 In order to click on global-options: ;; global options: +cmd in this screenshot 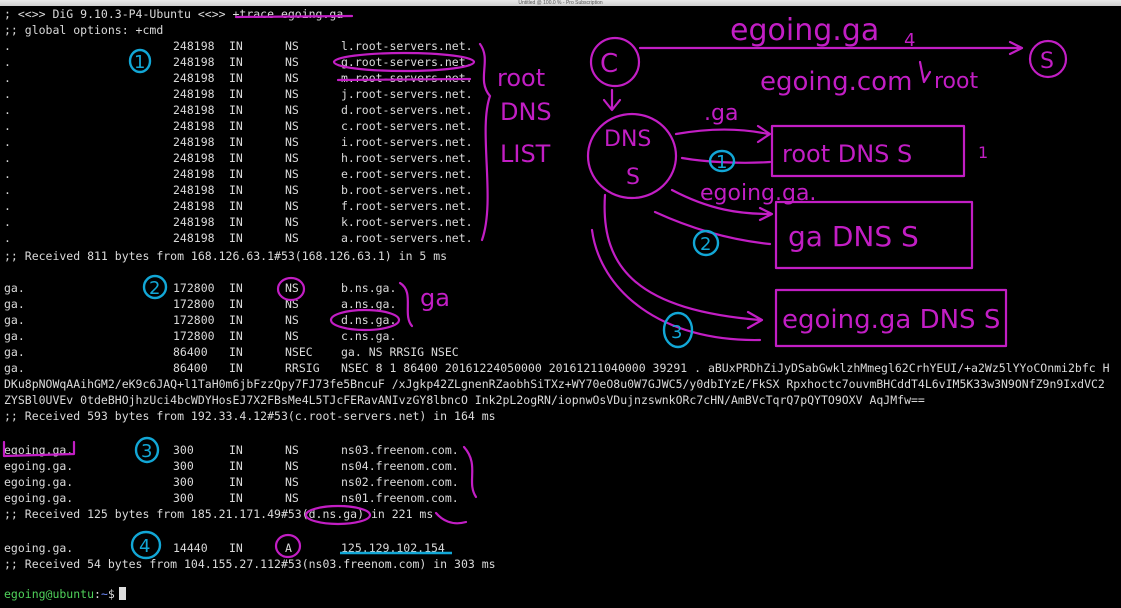, I will do `click(84, 30)`.